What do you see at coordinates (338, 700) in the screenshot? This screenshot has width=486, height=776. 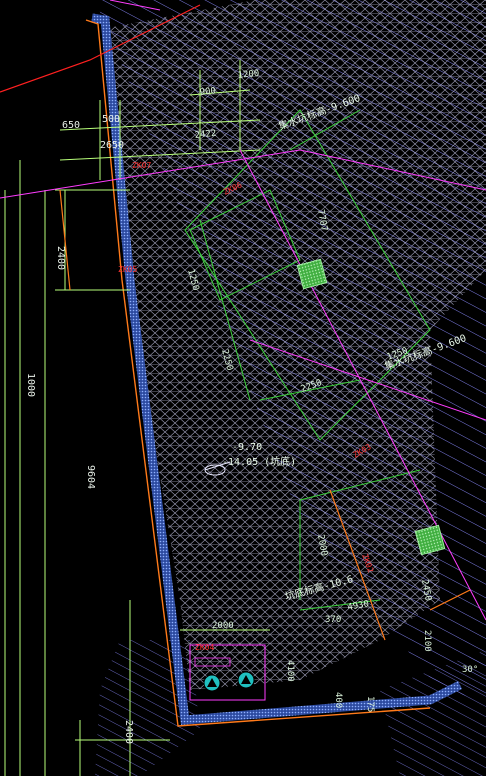 I see `dim-400: 400` at bounding box center [338, 700].